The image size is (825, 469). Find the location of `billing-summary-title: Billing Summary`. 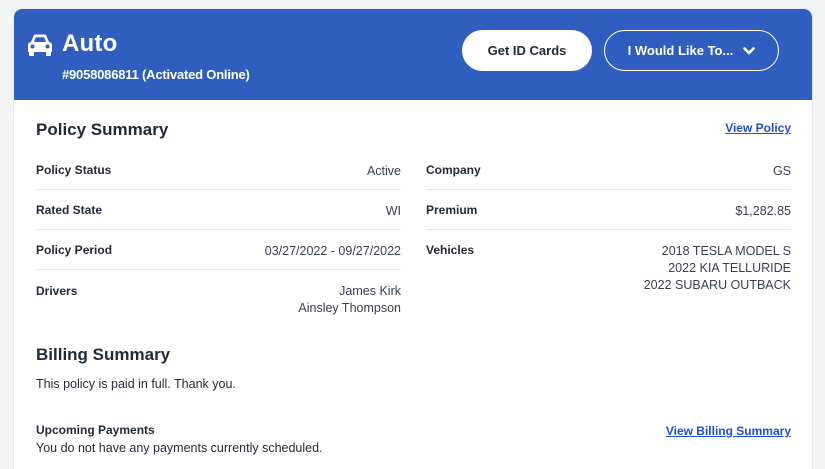

billing-summary-title: Billing Summary is located at coordinates (103, 354).